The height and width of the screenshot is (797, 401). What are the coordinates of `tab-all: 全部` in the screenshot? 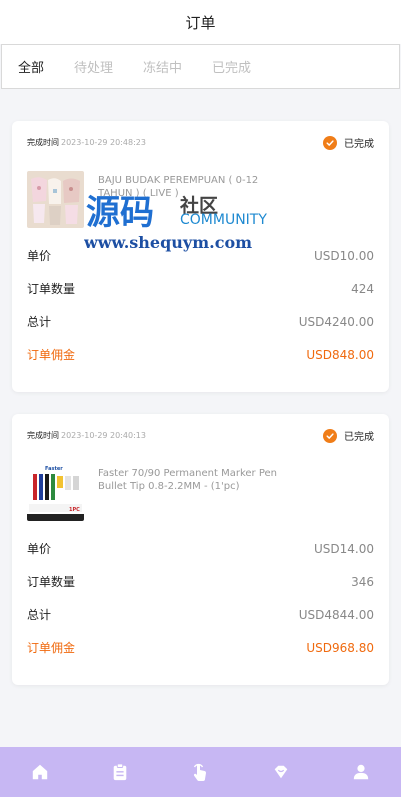 It's located at (31, 66).